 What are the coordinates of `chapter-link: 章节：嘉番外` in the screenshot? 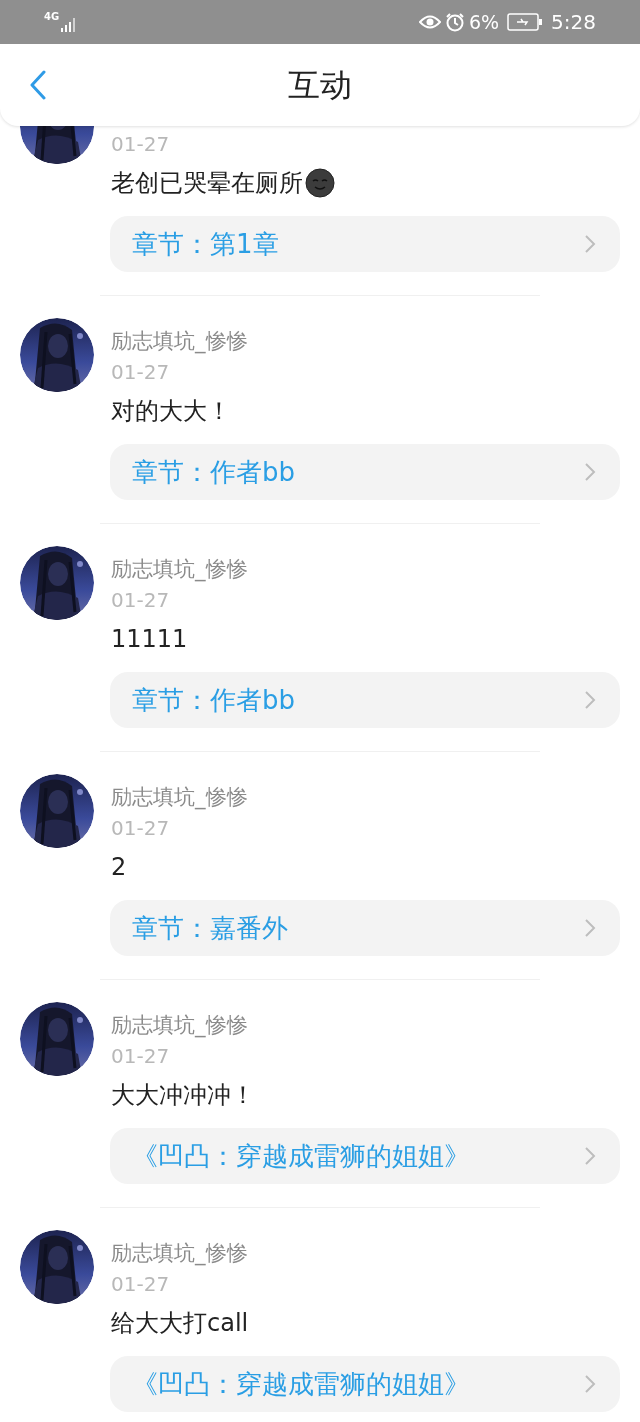 It's located at (365, 928).